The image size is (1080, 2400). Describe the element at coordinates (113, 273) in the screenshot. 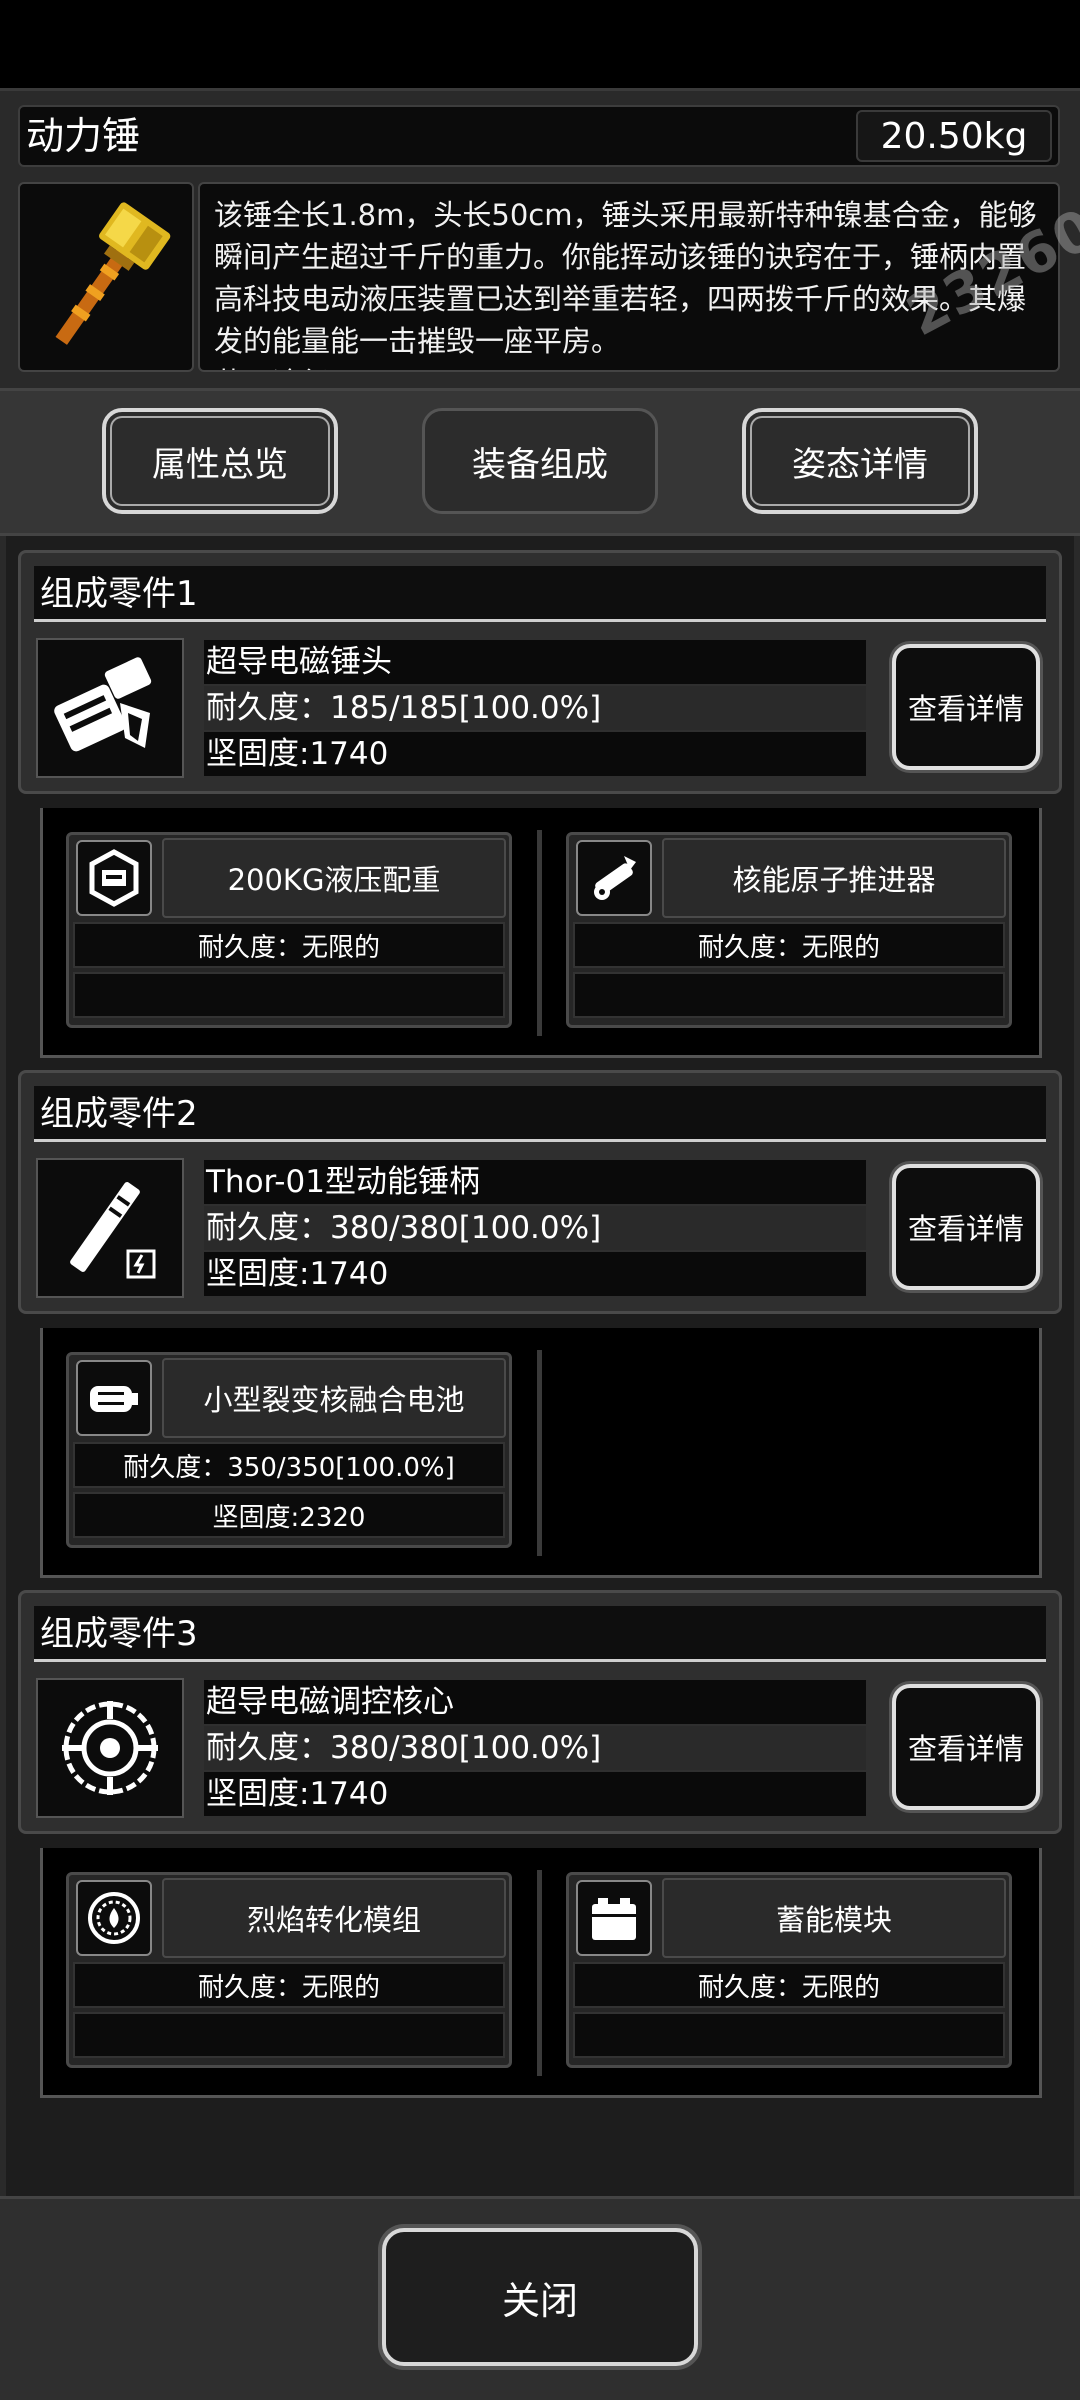

I see `power-hammer-icon` at that location.